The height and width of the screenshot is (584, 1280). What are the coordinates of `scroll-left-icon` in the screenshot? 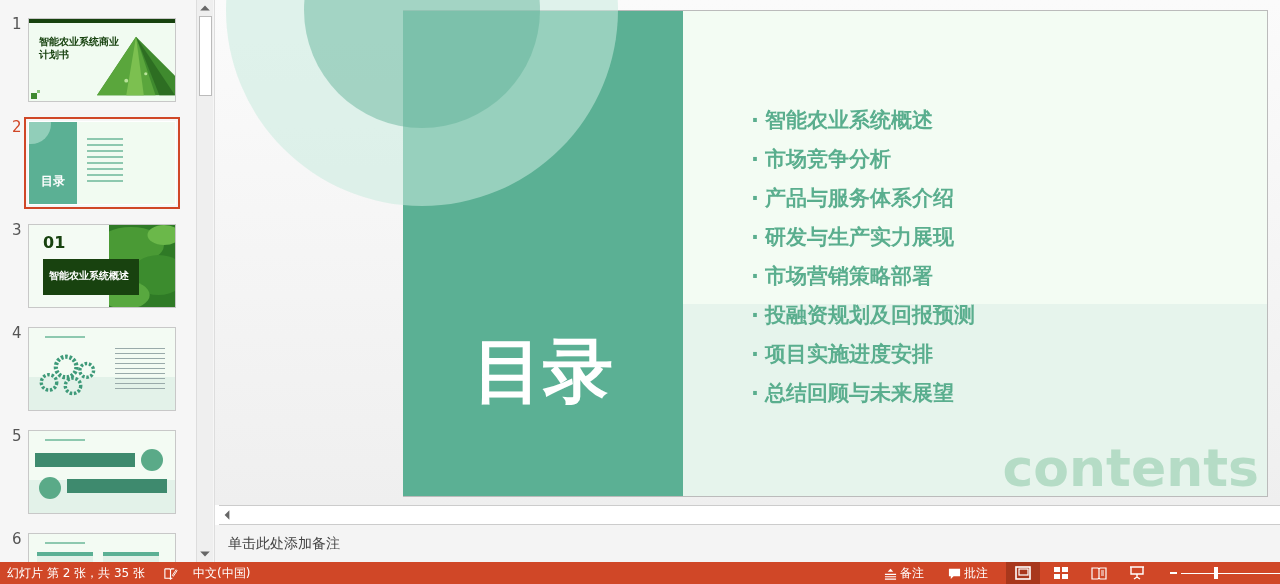 It's located at (227, 515).